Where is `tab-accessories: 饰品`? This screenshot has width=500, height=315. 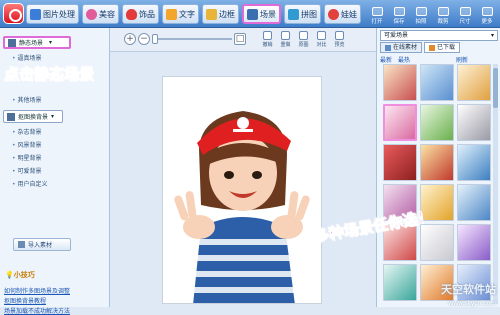 tab-accessories: 饰品 is located at coordinates (140, 14).